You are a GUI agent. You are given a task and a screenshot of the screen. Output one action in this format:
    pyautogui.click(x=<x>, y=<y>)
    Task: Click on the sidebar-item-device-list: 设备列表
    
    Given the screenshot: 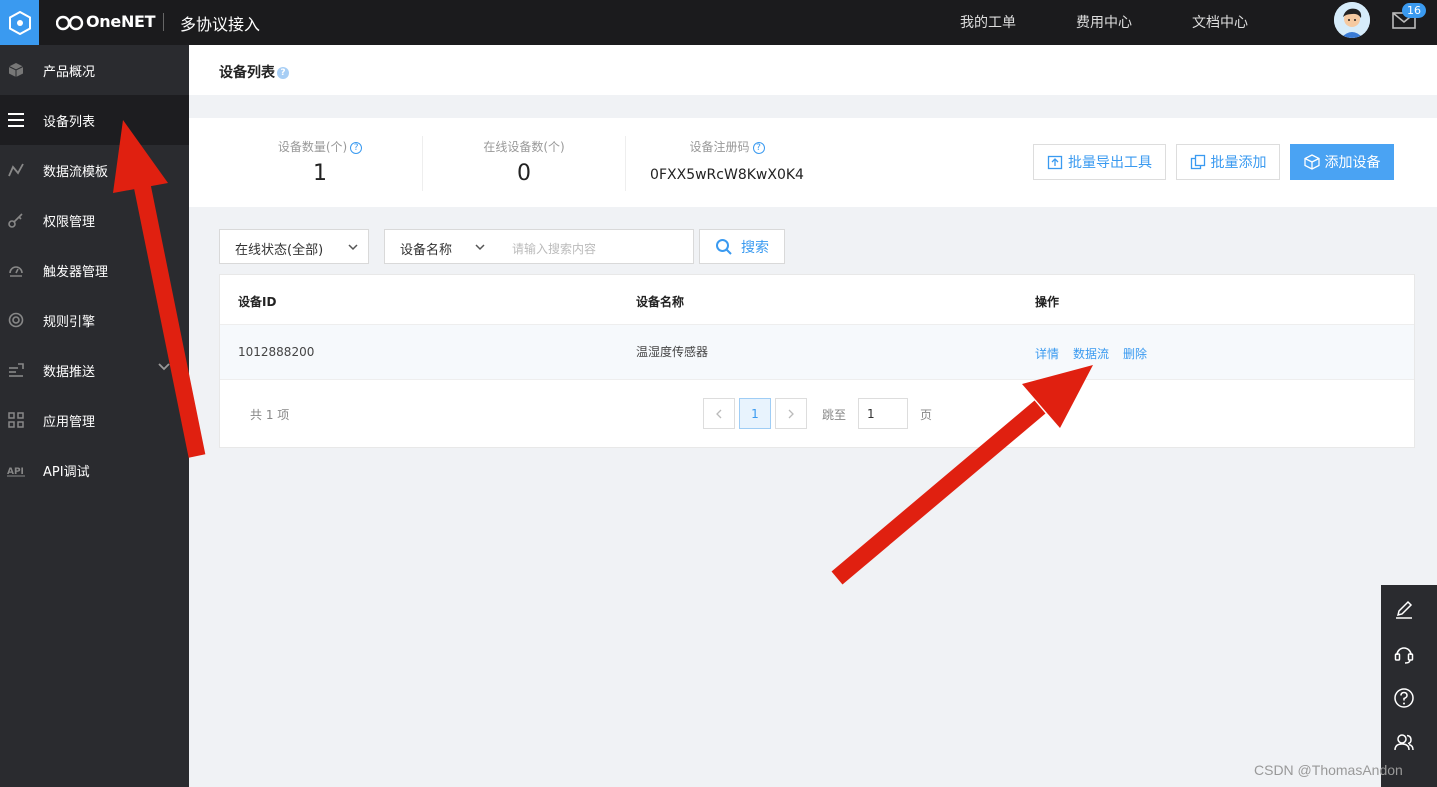 What is the action you would take?
    pyautogui.click(x=94, y=120)
    